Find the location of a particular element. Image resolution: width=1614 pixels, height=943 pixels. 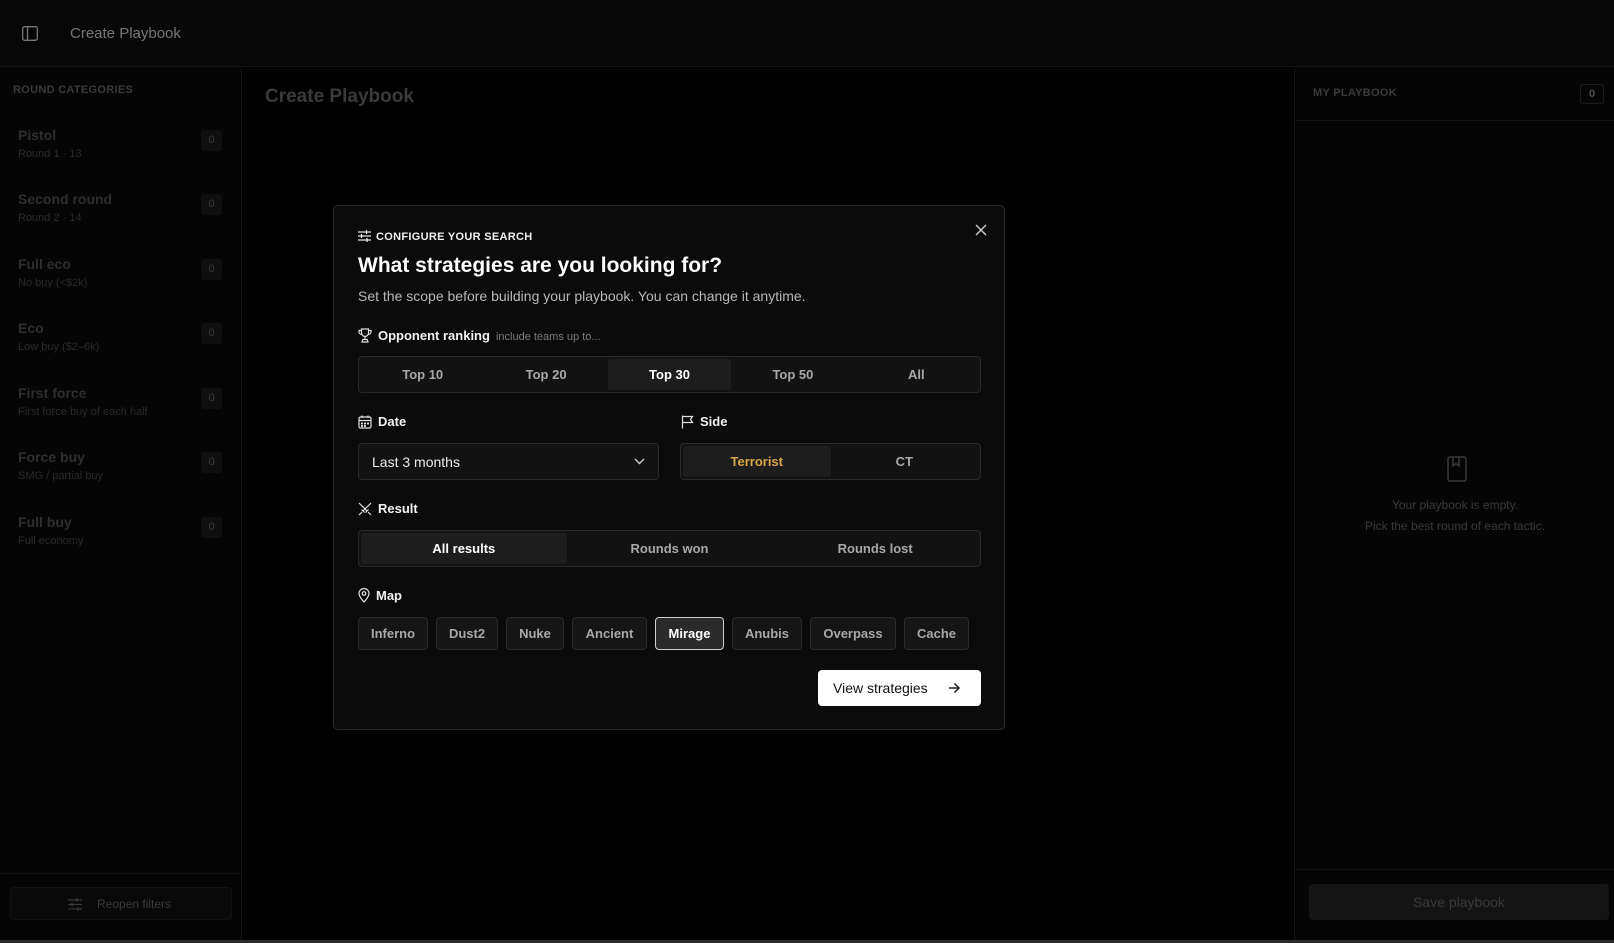

category-name: Force buy is located at coordinates (51, 457).